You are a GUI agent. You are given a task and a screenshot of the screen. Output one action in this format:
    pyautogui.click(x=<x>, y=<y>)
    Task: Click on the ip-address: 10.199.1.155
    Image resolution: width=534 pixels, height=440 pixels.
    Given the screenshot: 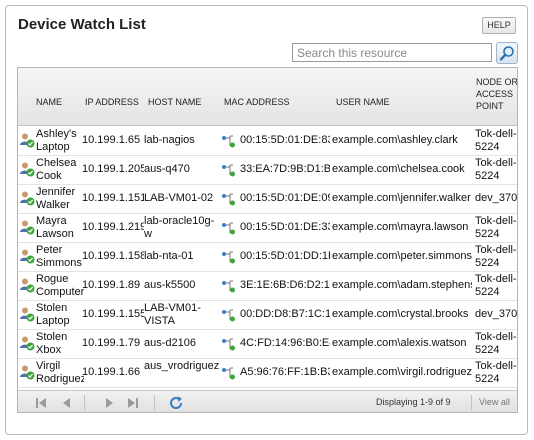 What is the action you would take?
    pyautogui.click(x=113, y=314)
    